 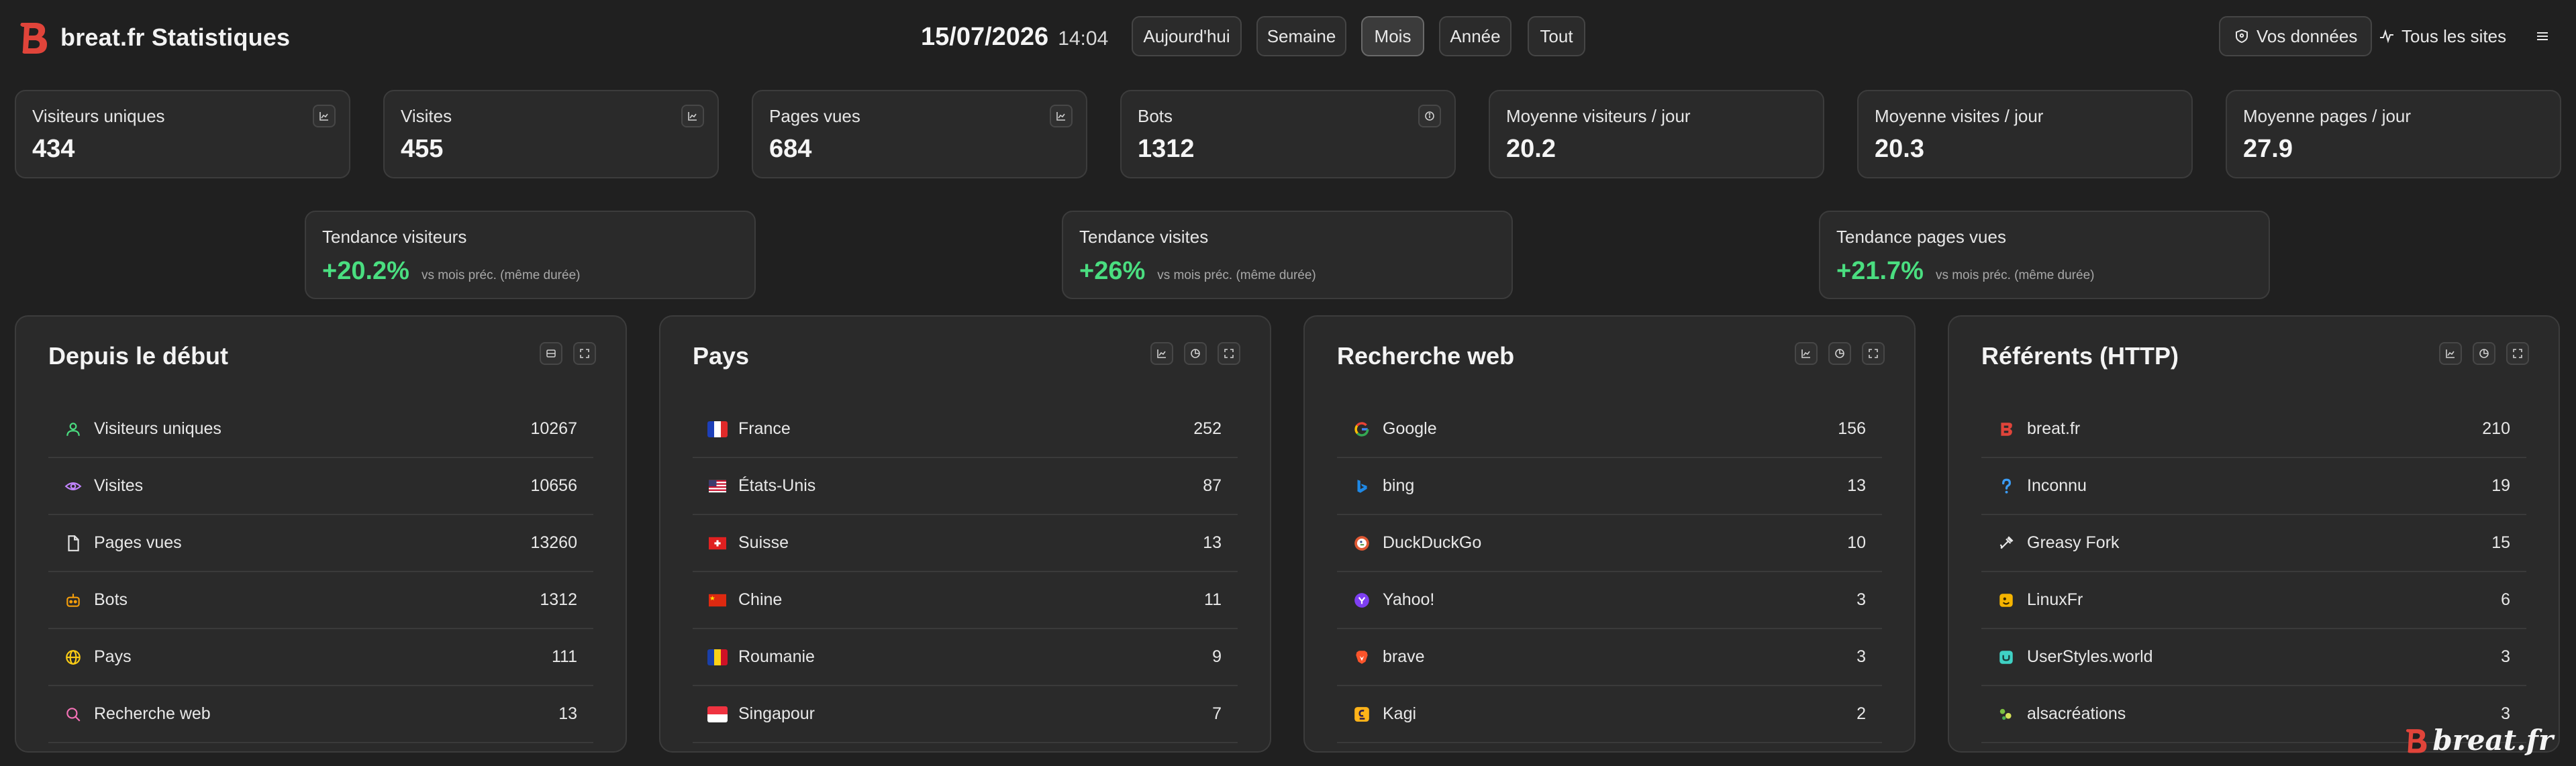 What do you see at coordinates (564, 656) in the screenshot?
I see `row-value: 111` at bounding box center [564, 656].